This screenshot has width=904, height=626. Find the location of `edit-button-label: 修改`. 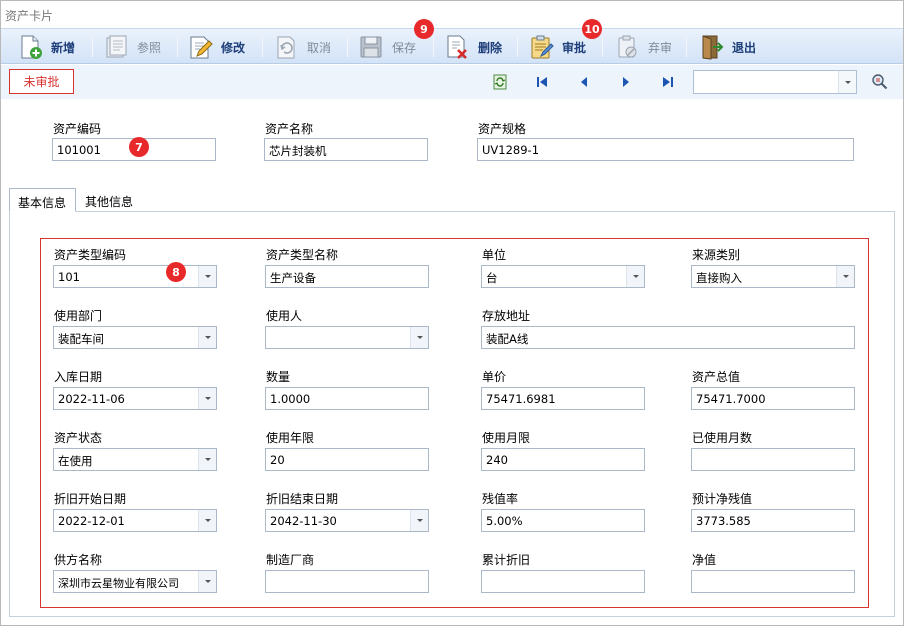

edit-button-label: 修改 is located at coordinates (233, 47).